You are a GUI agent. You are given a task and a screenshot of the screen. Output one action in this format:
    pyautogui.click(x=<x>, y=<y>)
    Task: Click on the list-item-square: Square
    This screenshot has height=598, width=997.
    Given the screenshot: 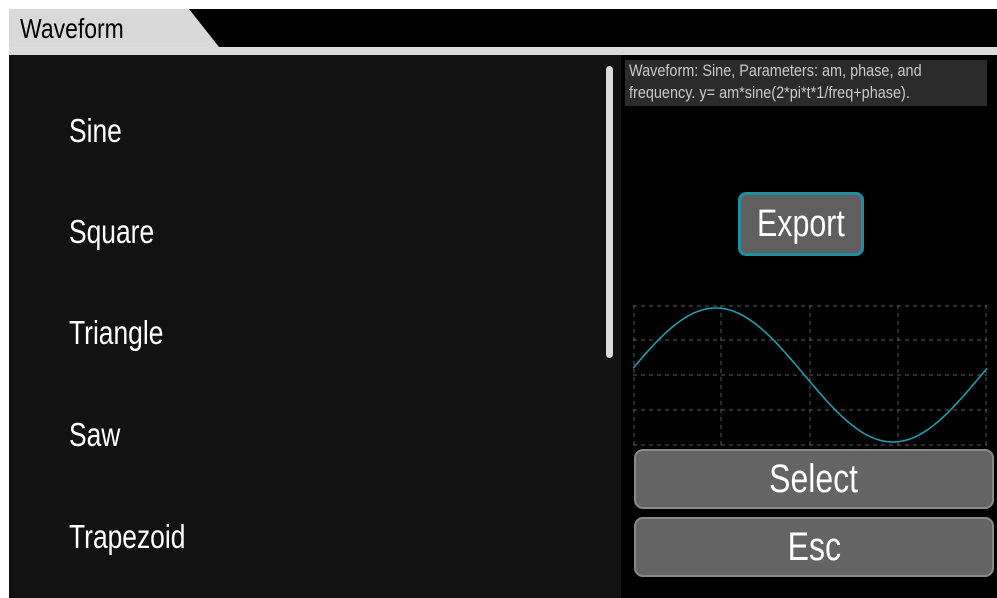 What is the action you would take?
    pyautogui.click(x=314, y=232)
    